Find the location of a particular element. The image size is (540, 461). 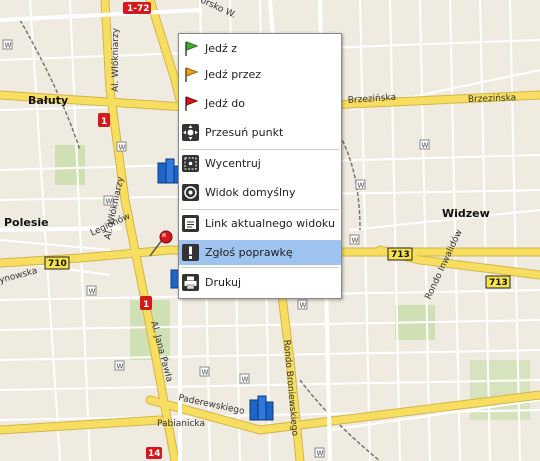

route-shield-710: 710 is located at coordinates (57, 263).